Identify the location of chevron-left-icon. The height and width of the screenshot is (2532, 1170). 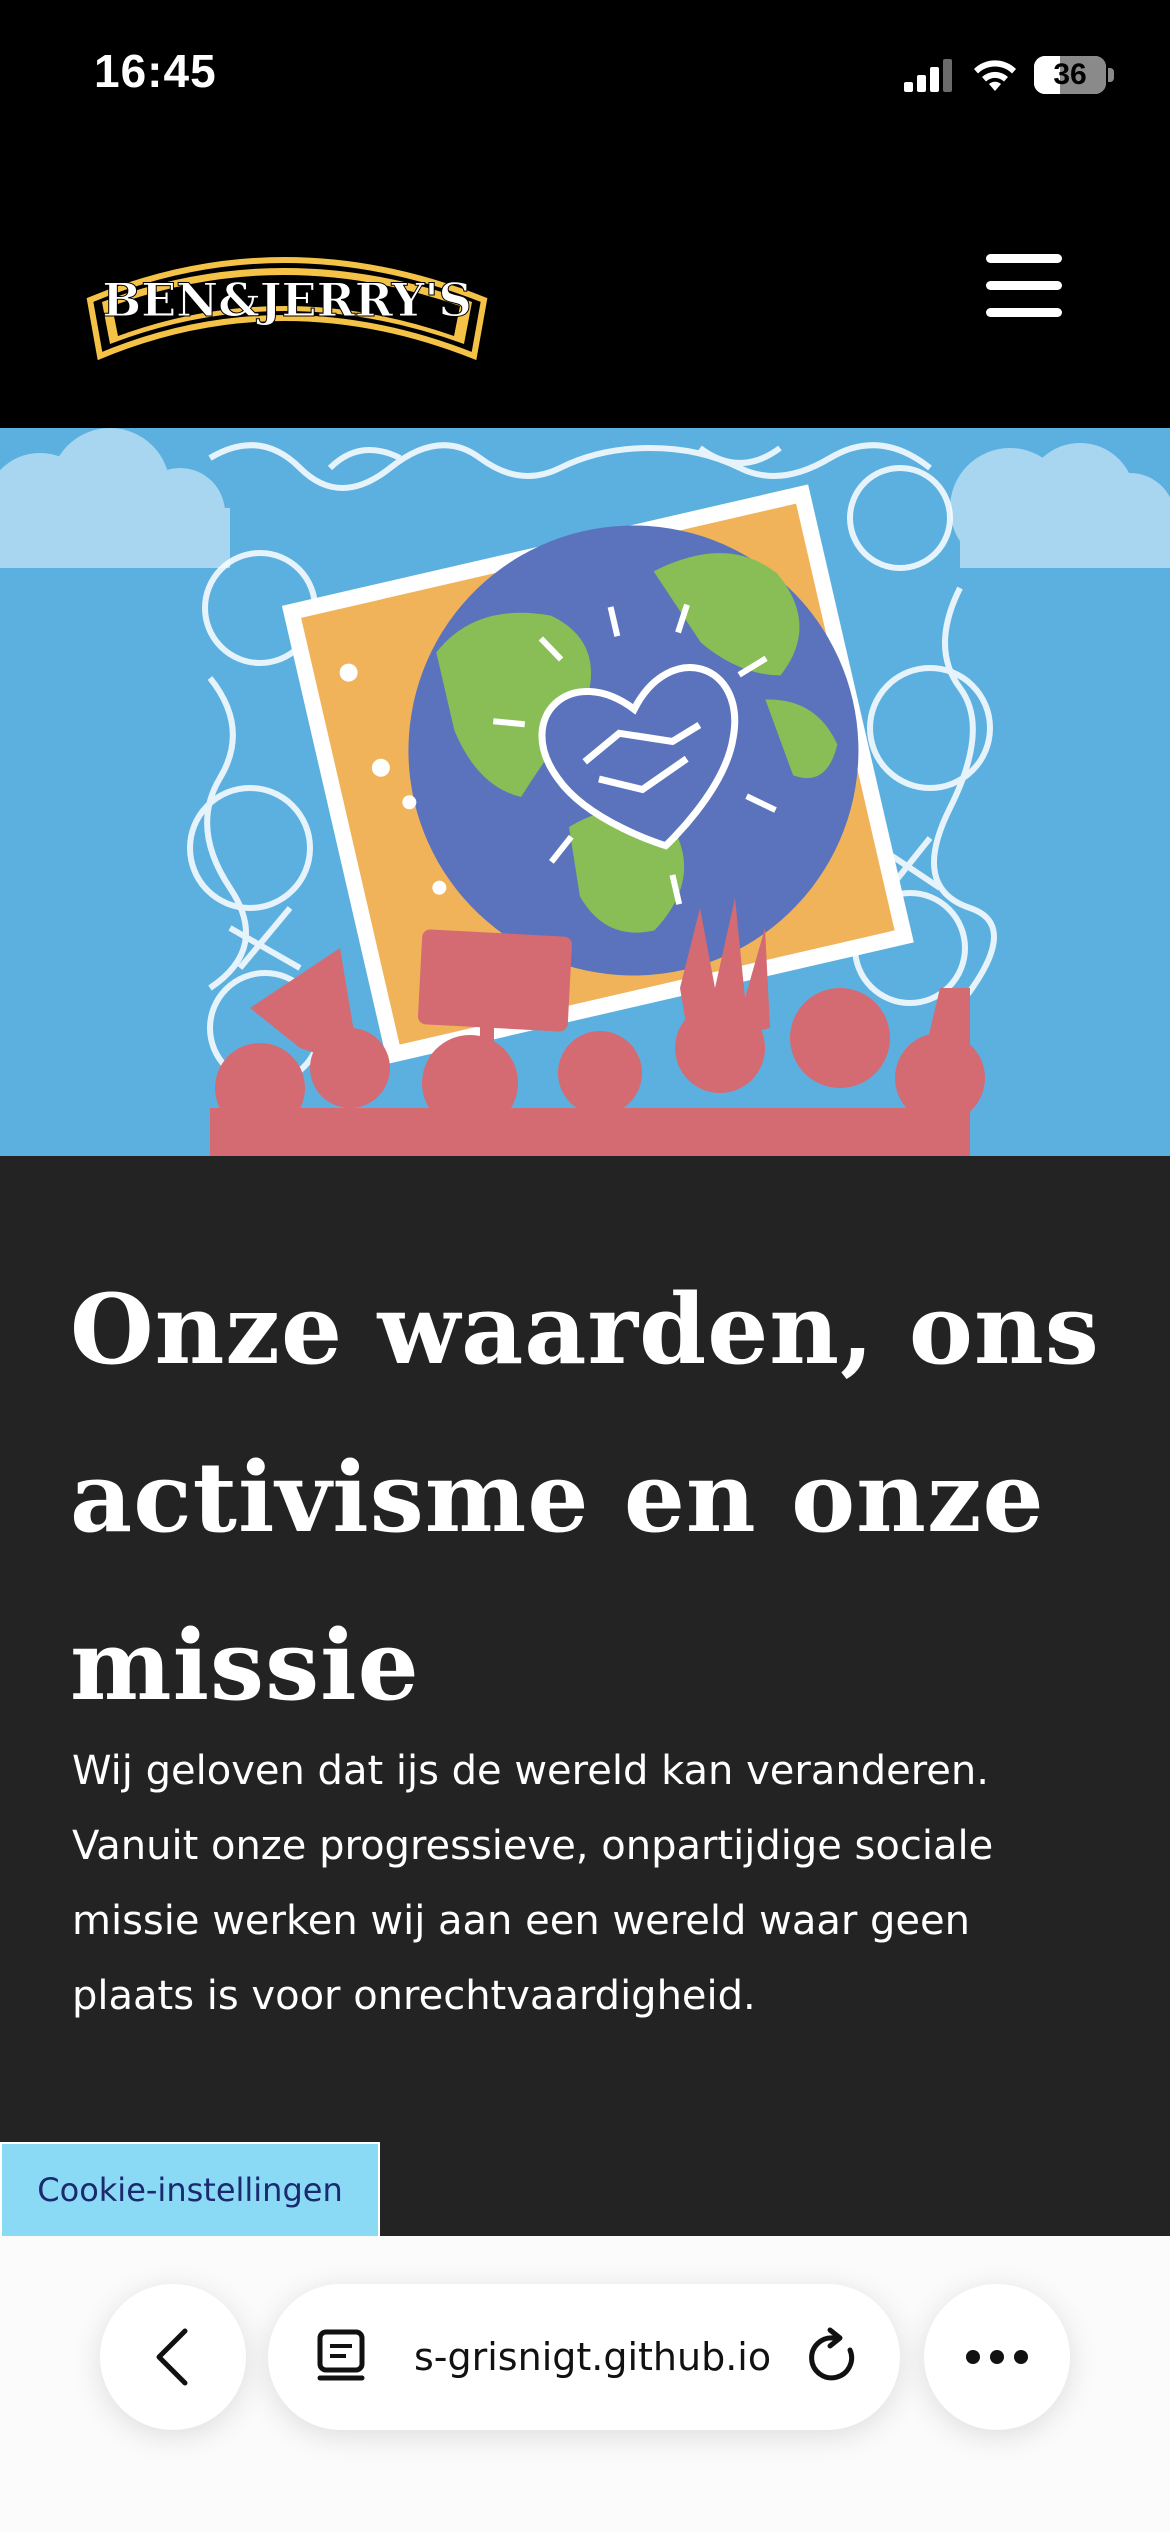
(172, 2357).